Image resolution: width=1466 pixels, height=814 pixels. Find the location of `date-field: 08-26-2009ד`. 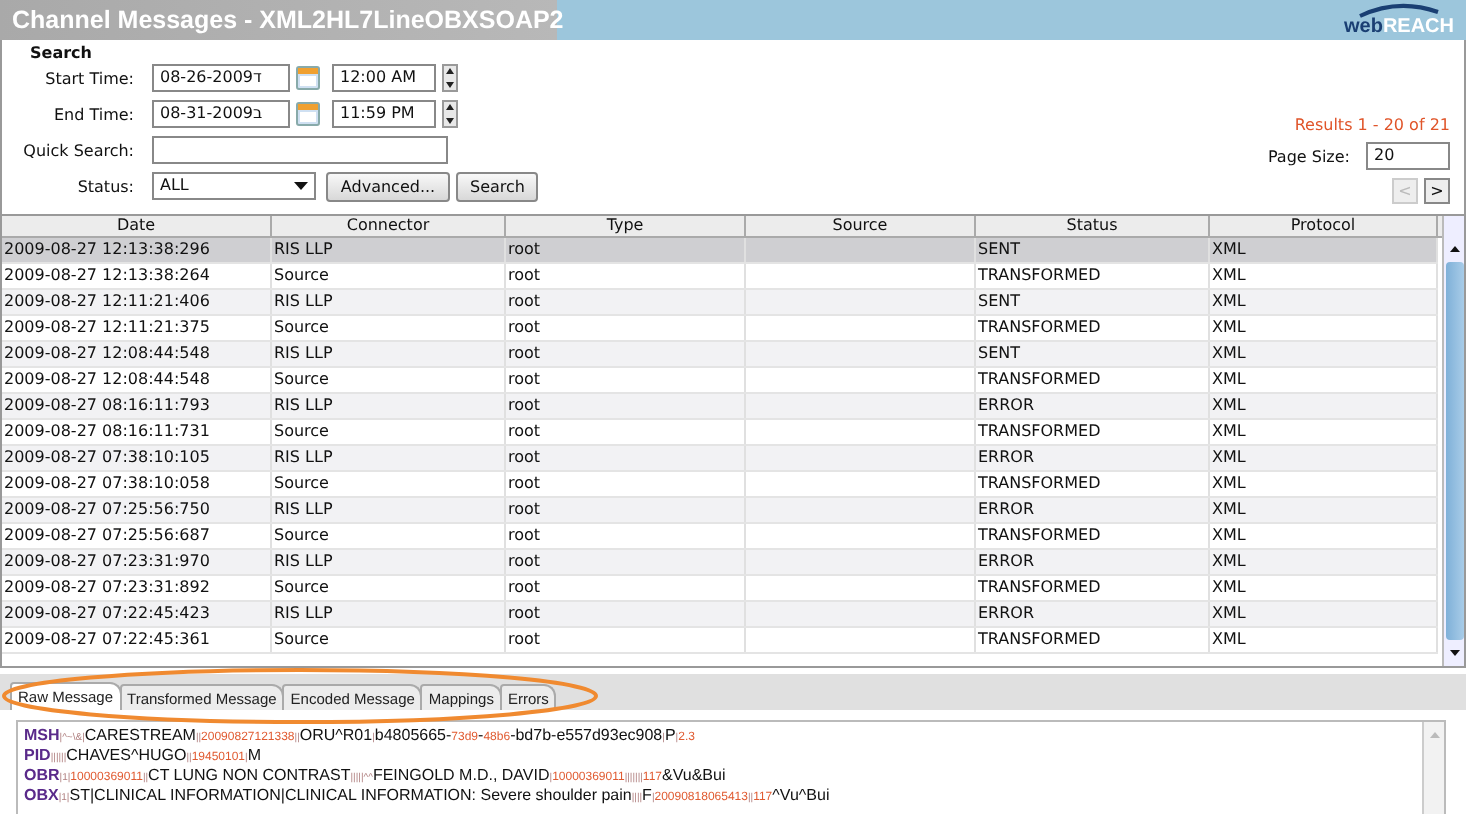

date-field: 08-26-2009ד is located at coordinates (221, 78).